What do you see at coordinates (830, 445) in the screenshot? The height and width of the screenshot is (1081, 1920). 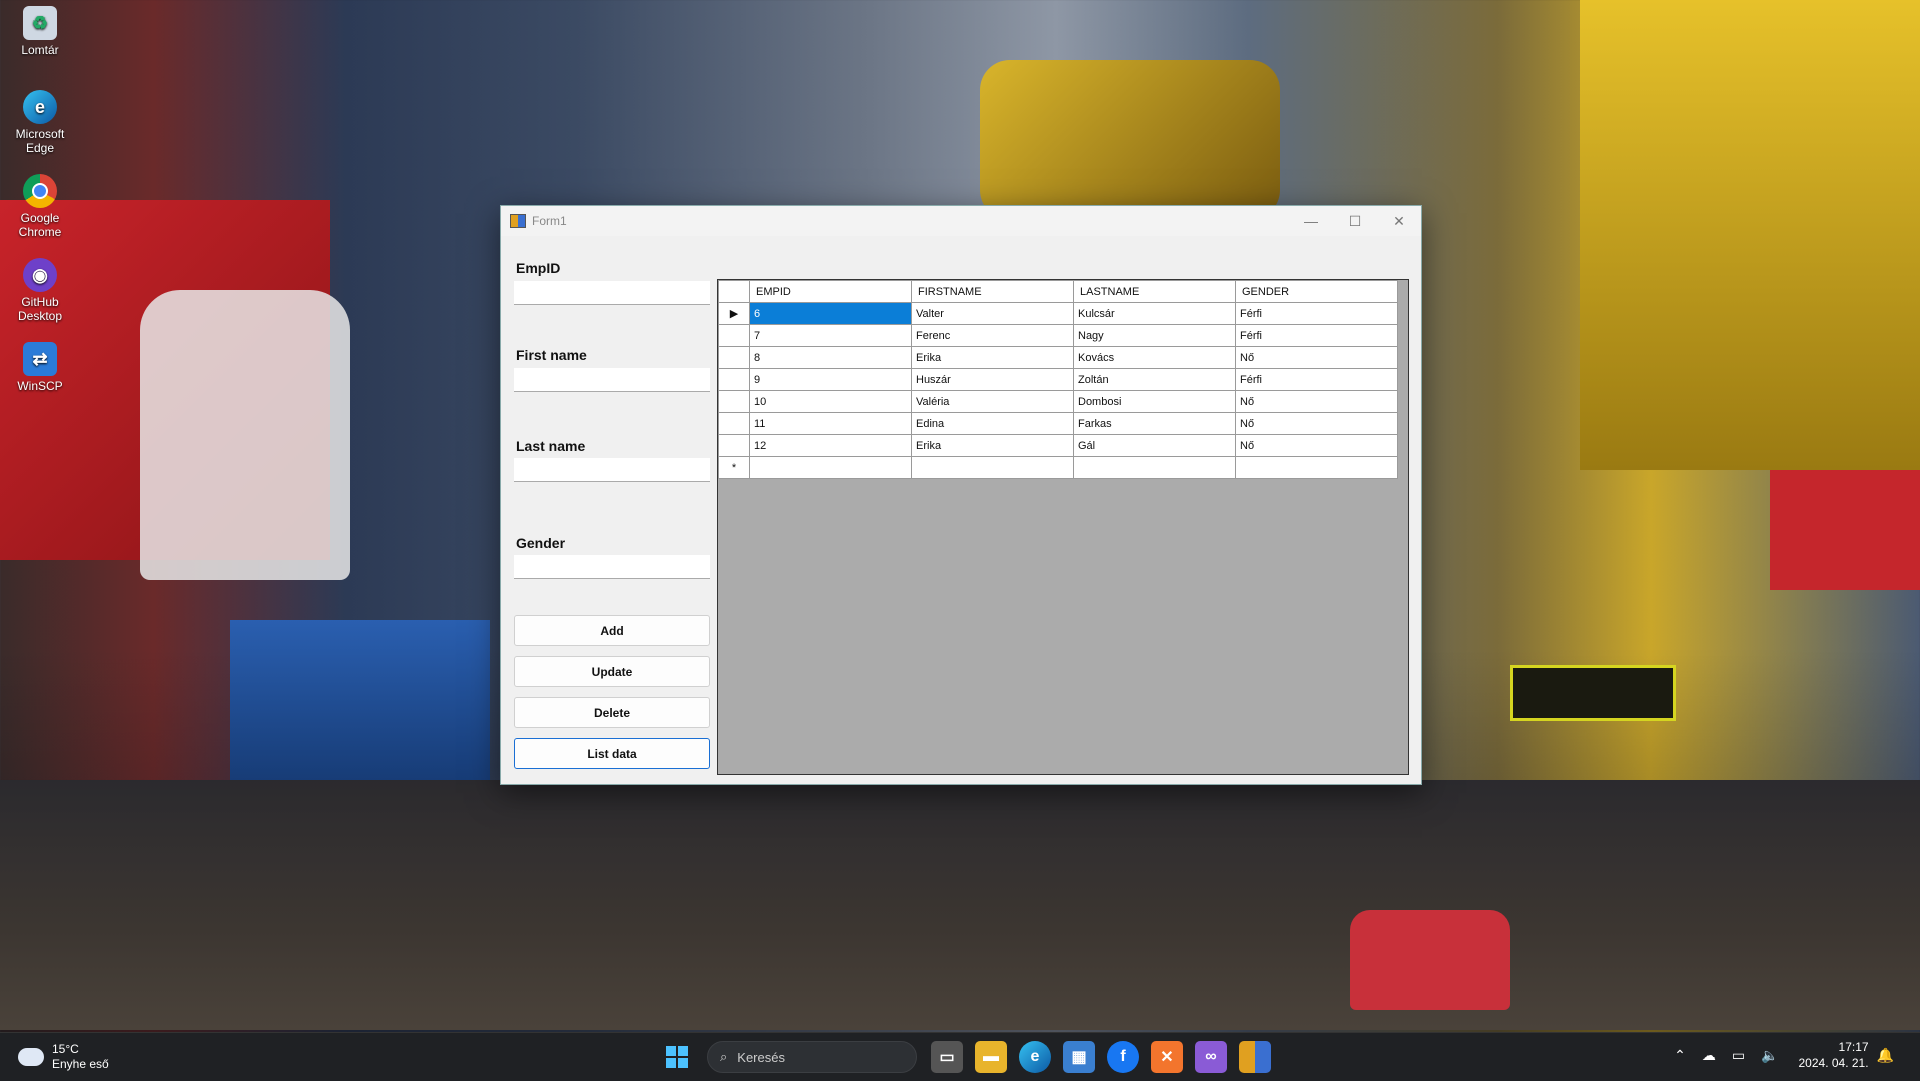 I see `cell-empid: 12` at bounding box center [830, 445].